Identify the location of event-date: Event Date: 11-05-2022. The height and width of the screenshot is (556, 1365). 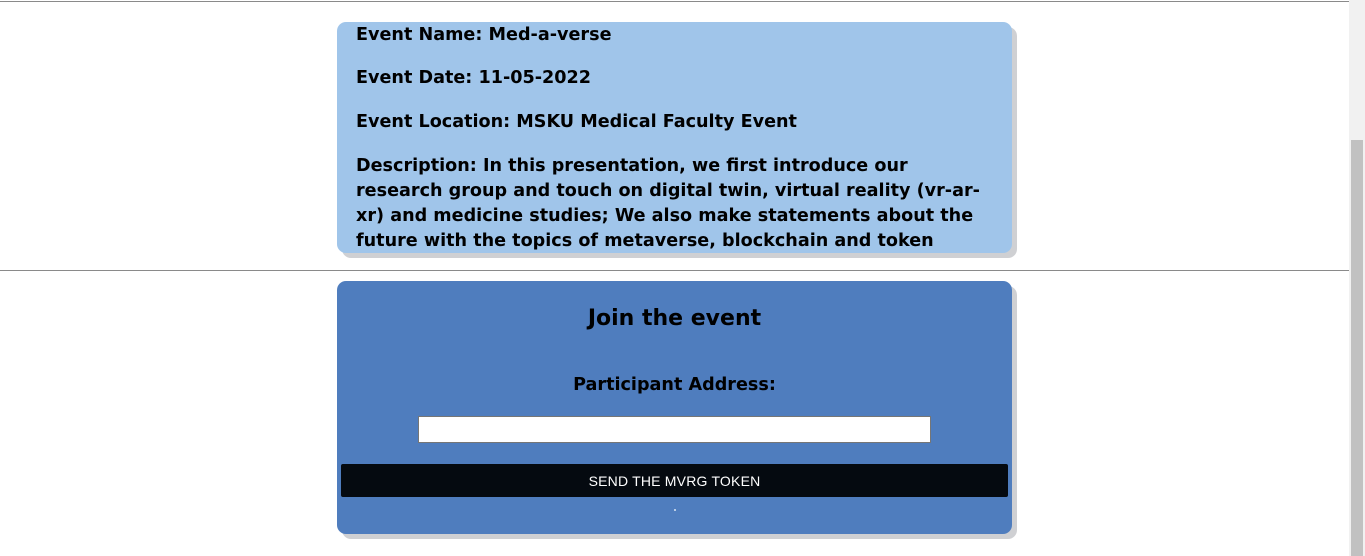
(473, 78).